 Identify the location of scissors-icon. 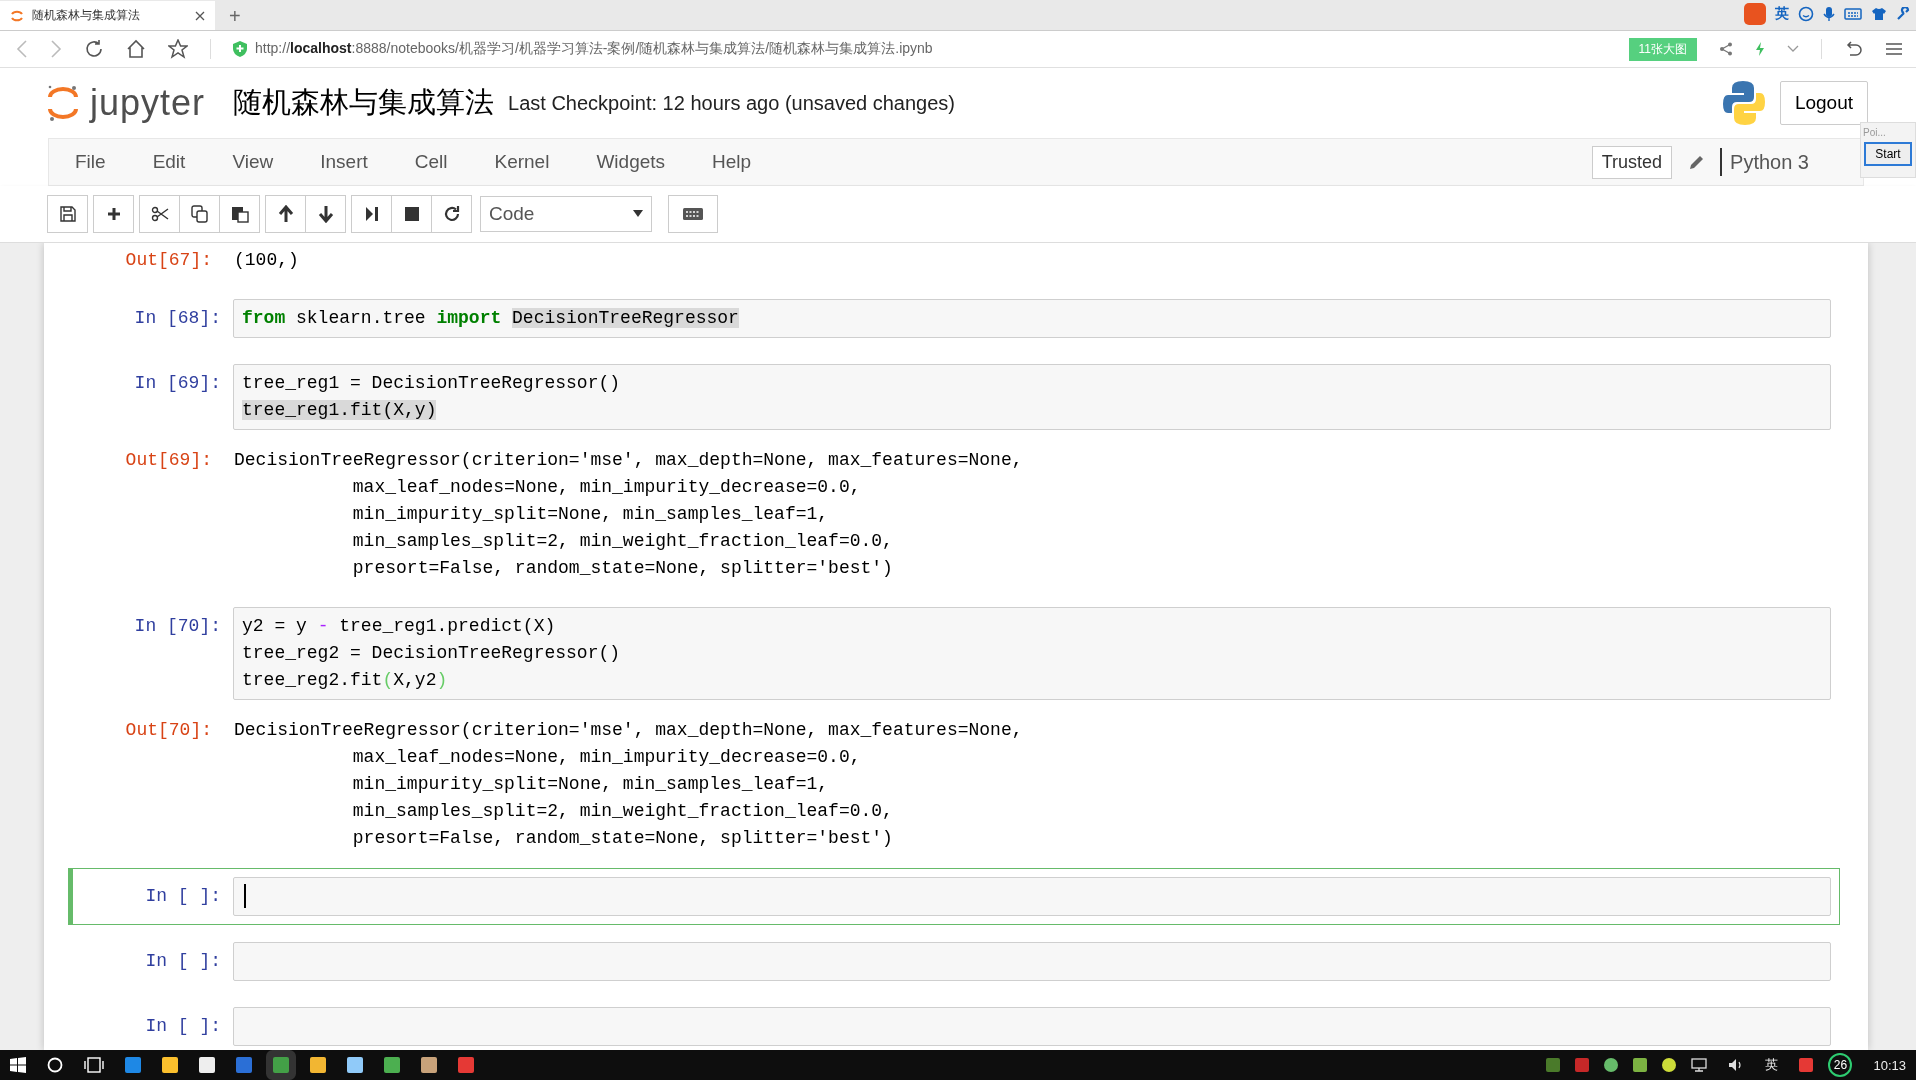
(159, 214).